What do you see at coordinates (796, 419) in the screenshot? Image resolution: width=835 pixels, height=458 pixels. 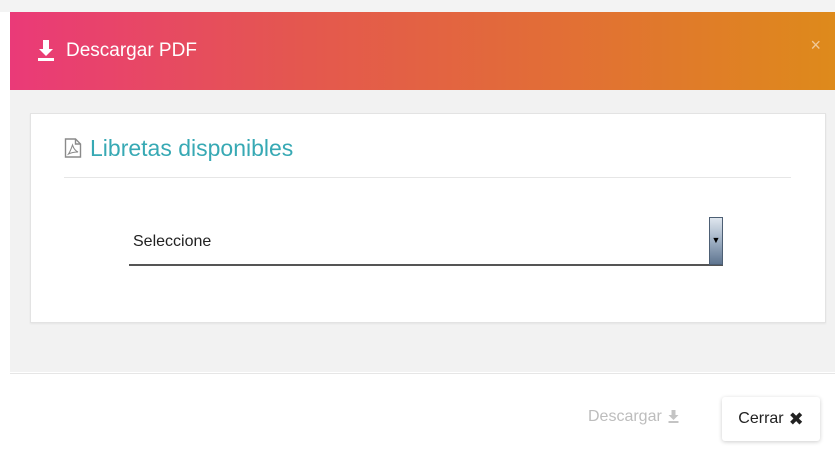 I see `close-icon: ✖` at bounding box center [796, 419].